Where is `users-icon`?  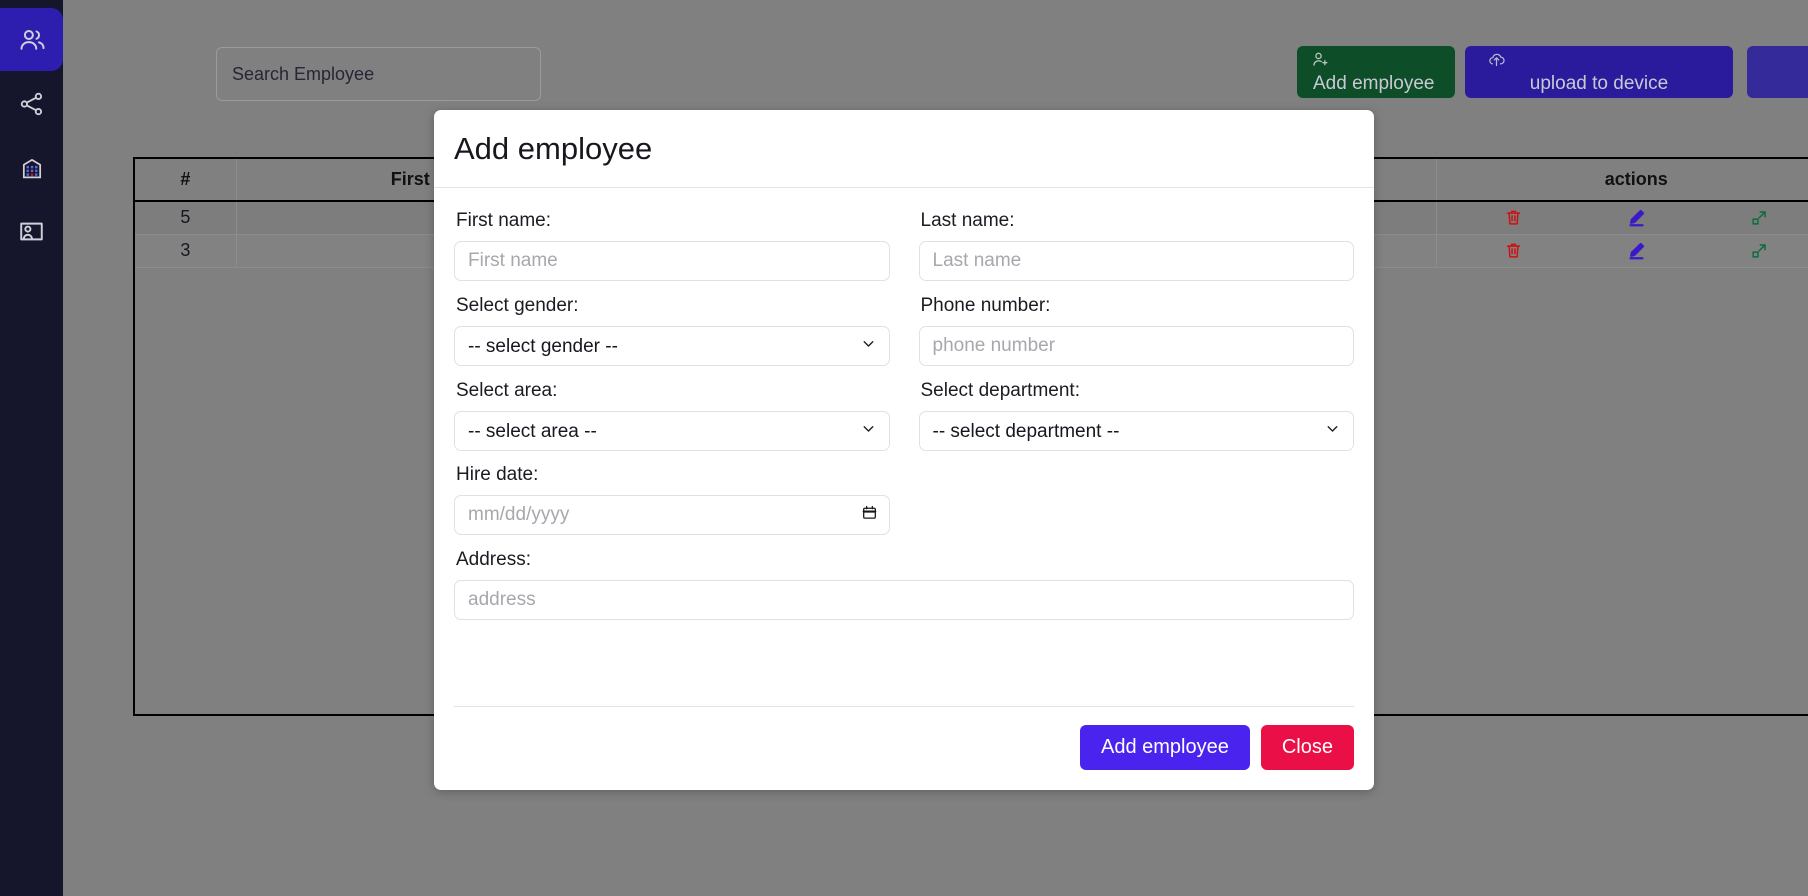 users-icon is located at coordinates (32, 40).